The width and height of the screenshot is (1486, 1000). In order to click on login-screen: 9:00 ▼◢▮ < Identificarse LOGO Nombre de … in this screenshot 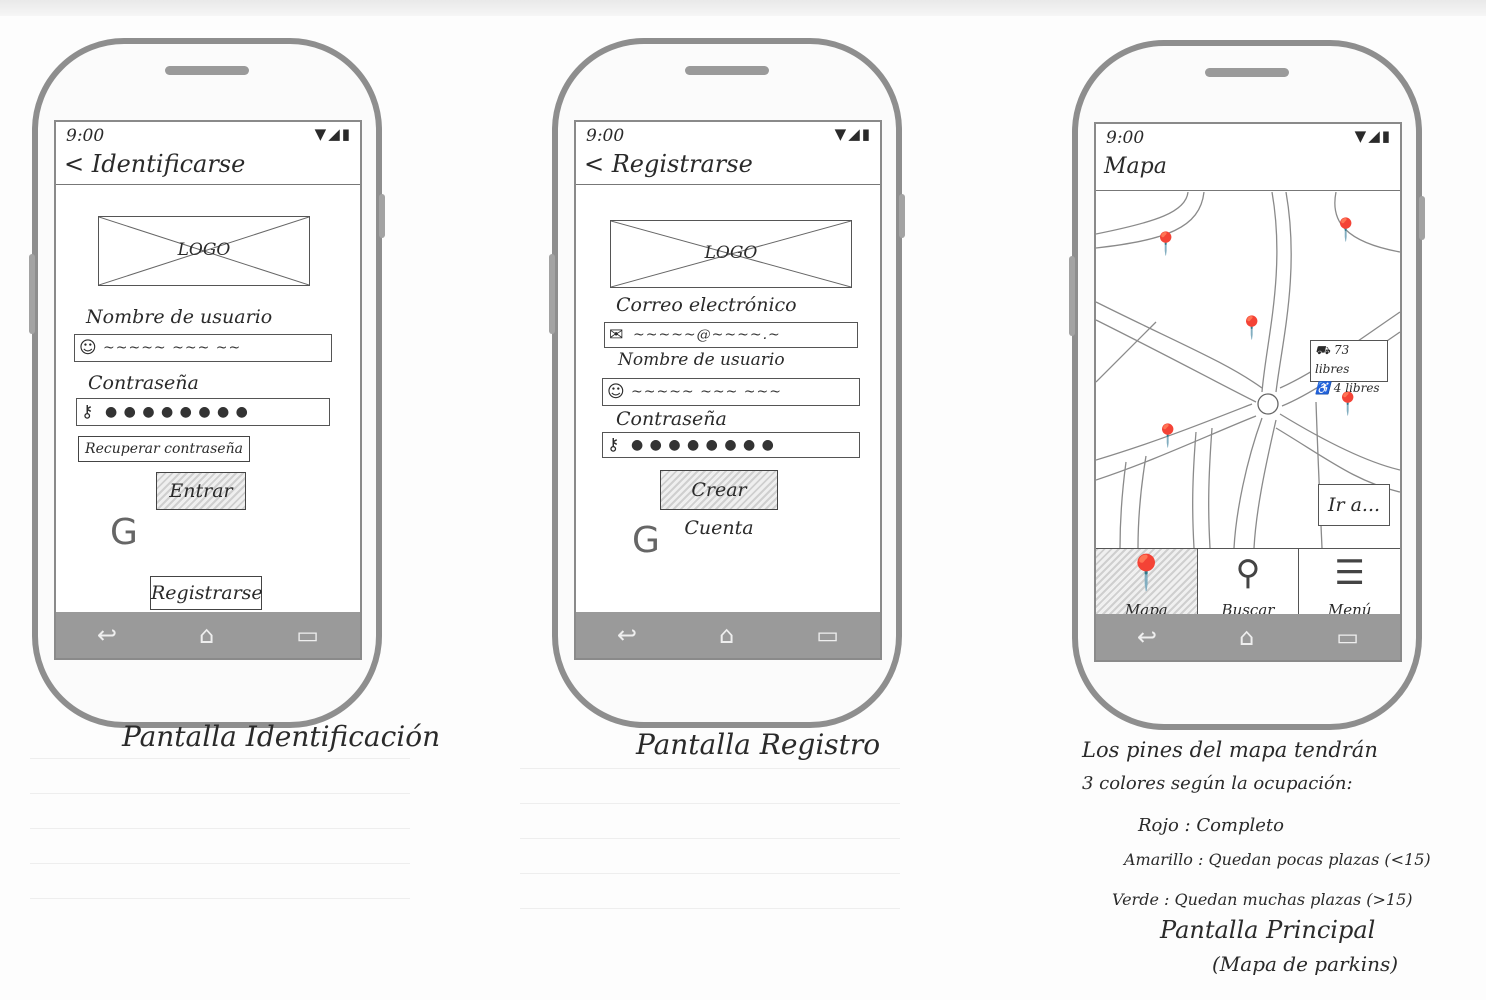, I will do `click(208, 390)`.